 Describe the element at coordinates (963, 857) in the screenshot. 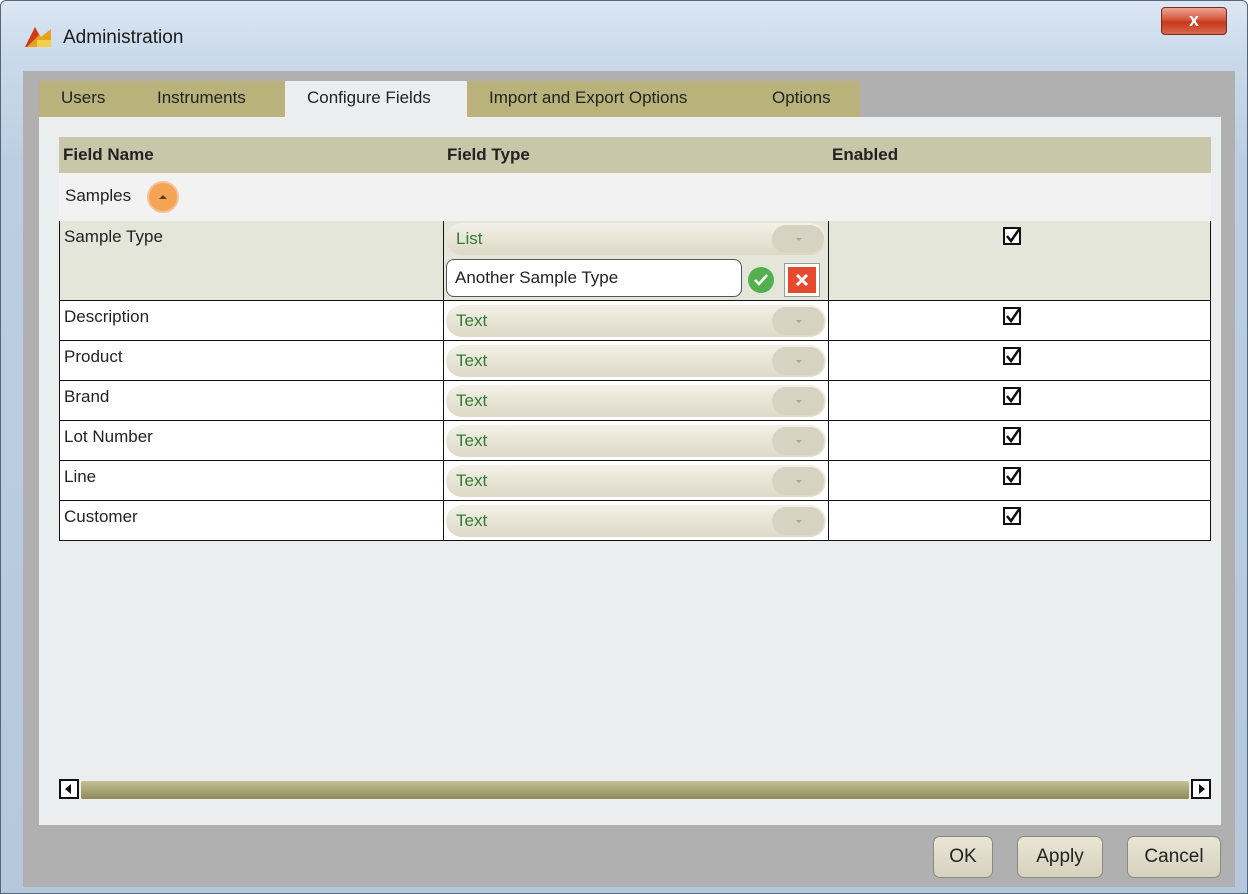

I see `ok-button: OK` at that location.